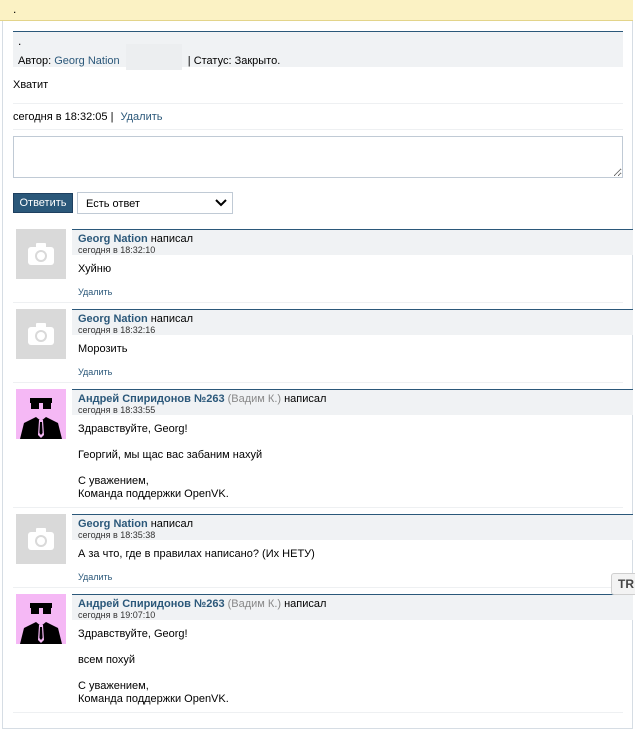  I want to click on ticket-text: Хватит, so click(31, 85).